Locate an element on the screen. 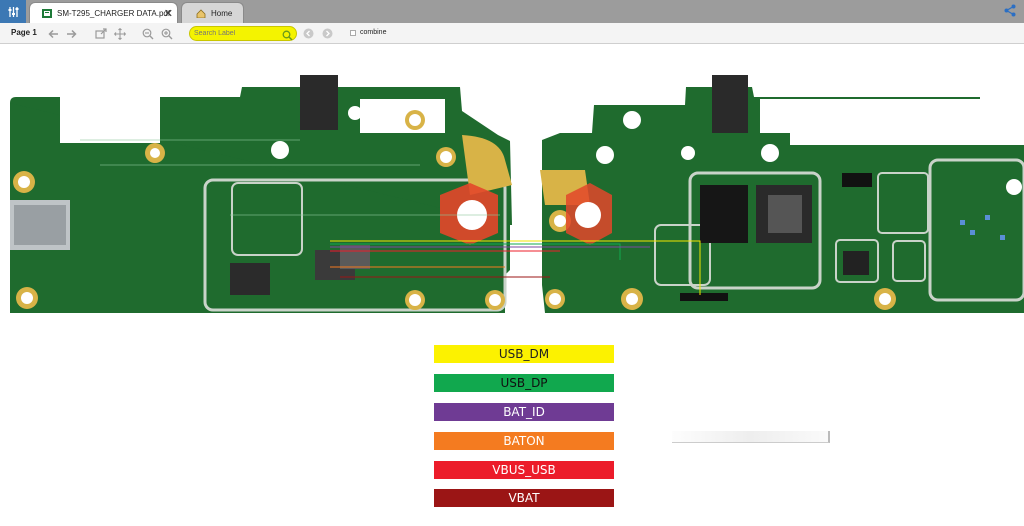 The width and height of the screenshot is (1024, 526). combine-checkbox is located at coordinates (353, 33).